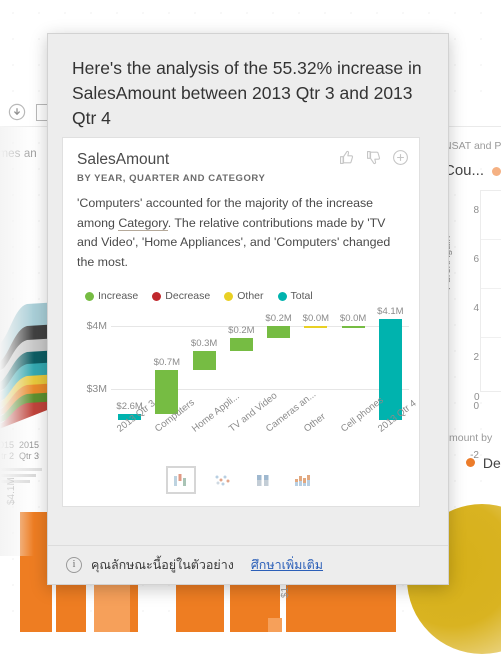  What do you see at coordinates (89, 296) in the screenshot?
I see `legend-swatch-increase` at bounding box center [89, 296].